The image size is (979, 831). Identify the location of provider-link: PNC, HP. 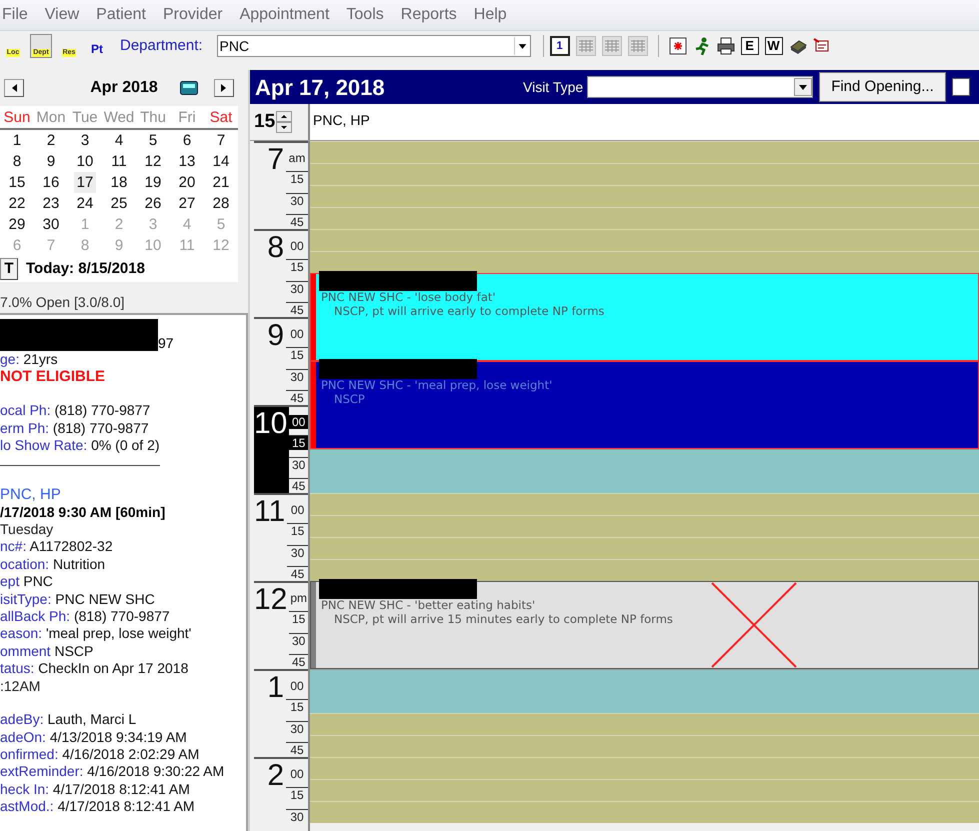
(123, 495).